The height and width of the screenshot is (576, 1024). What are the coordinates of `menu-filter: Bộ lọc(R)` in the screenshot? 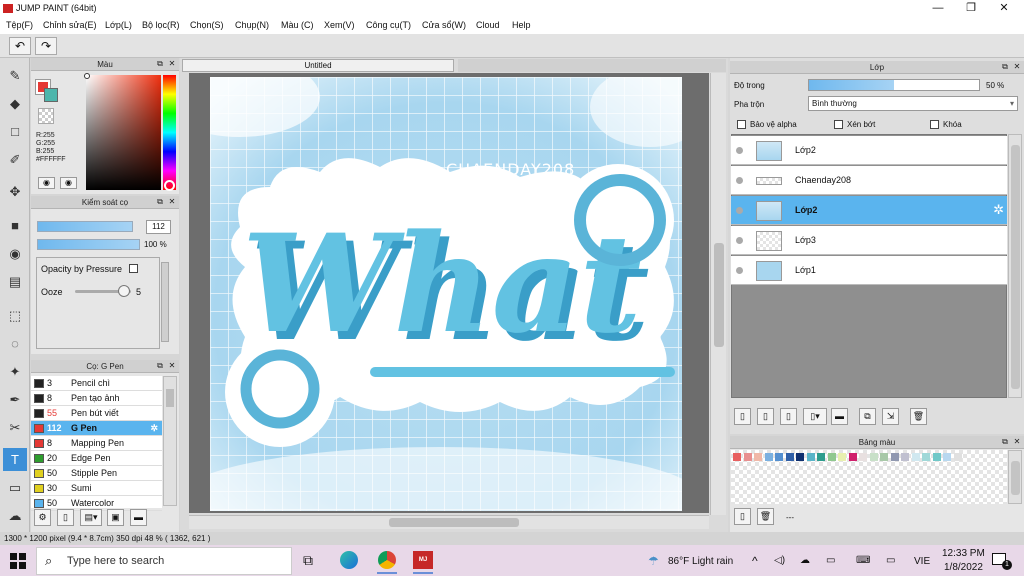 It's located at (161, 25).